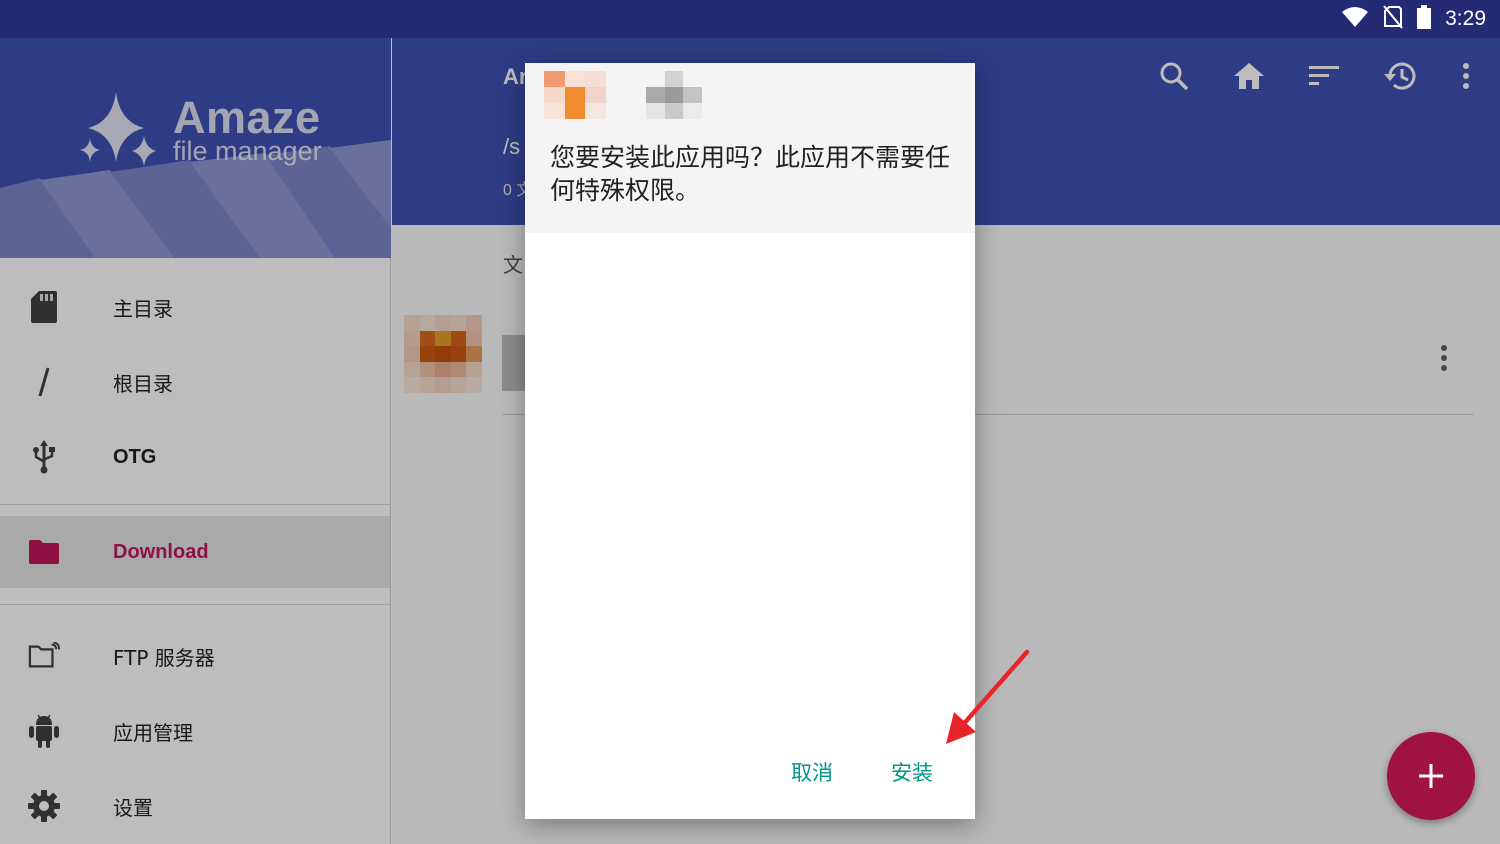  What do you see at coordinates (750, 174) in the screenshot?
I see `install-question: 您要安装此应用吗？此应用不需要任何特殊权限。` at bounding box center [750, 174].